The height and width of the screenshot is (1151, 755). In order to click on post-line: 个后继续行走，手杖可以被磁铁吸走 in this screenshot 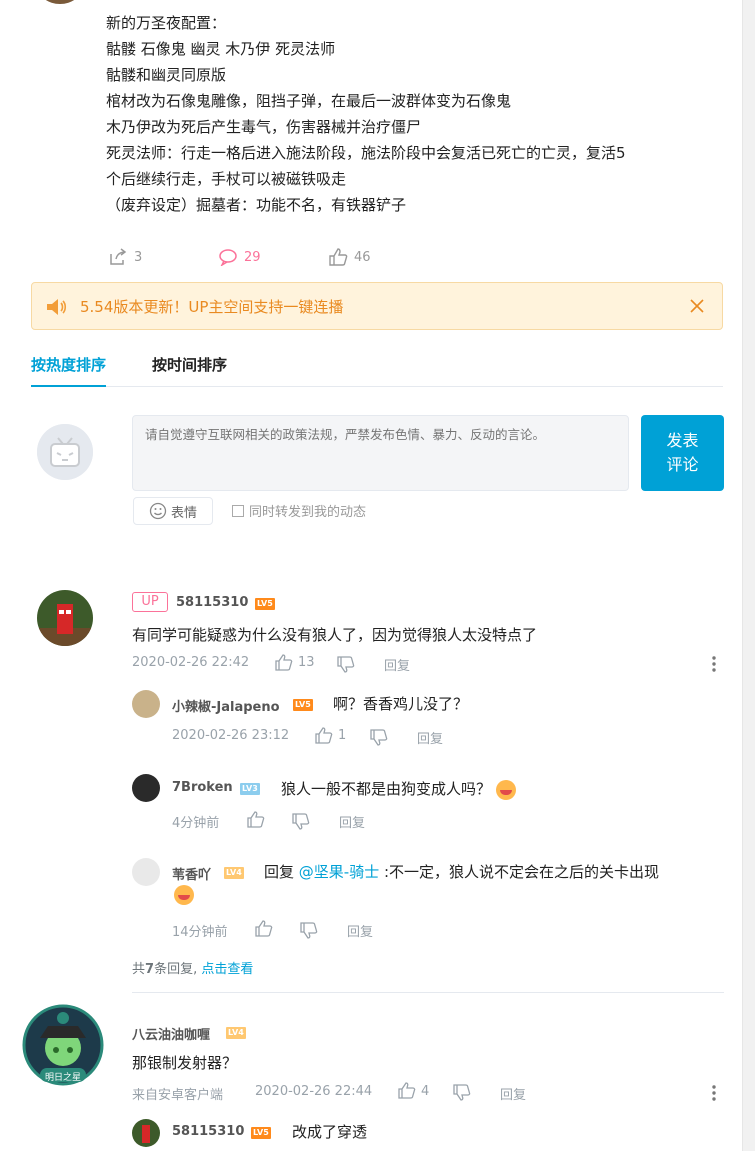, I will do `click(226, 179)`.